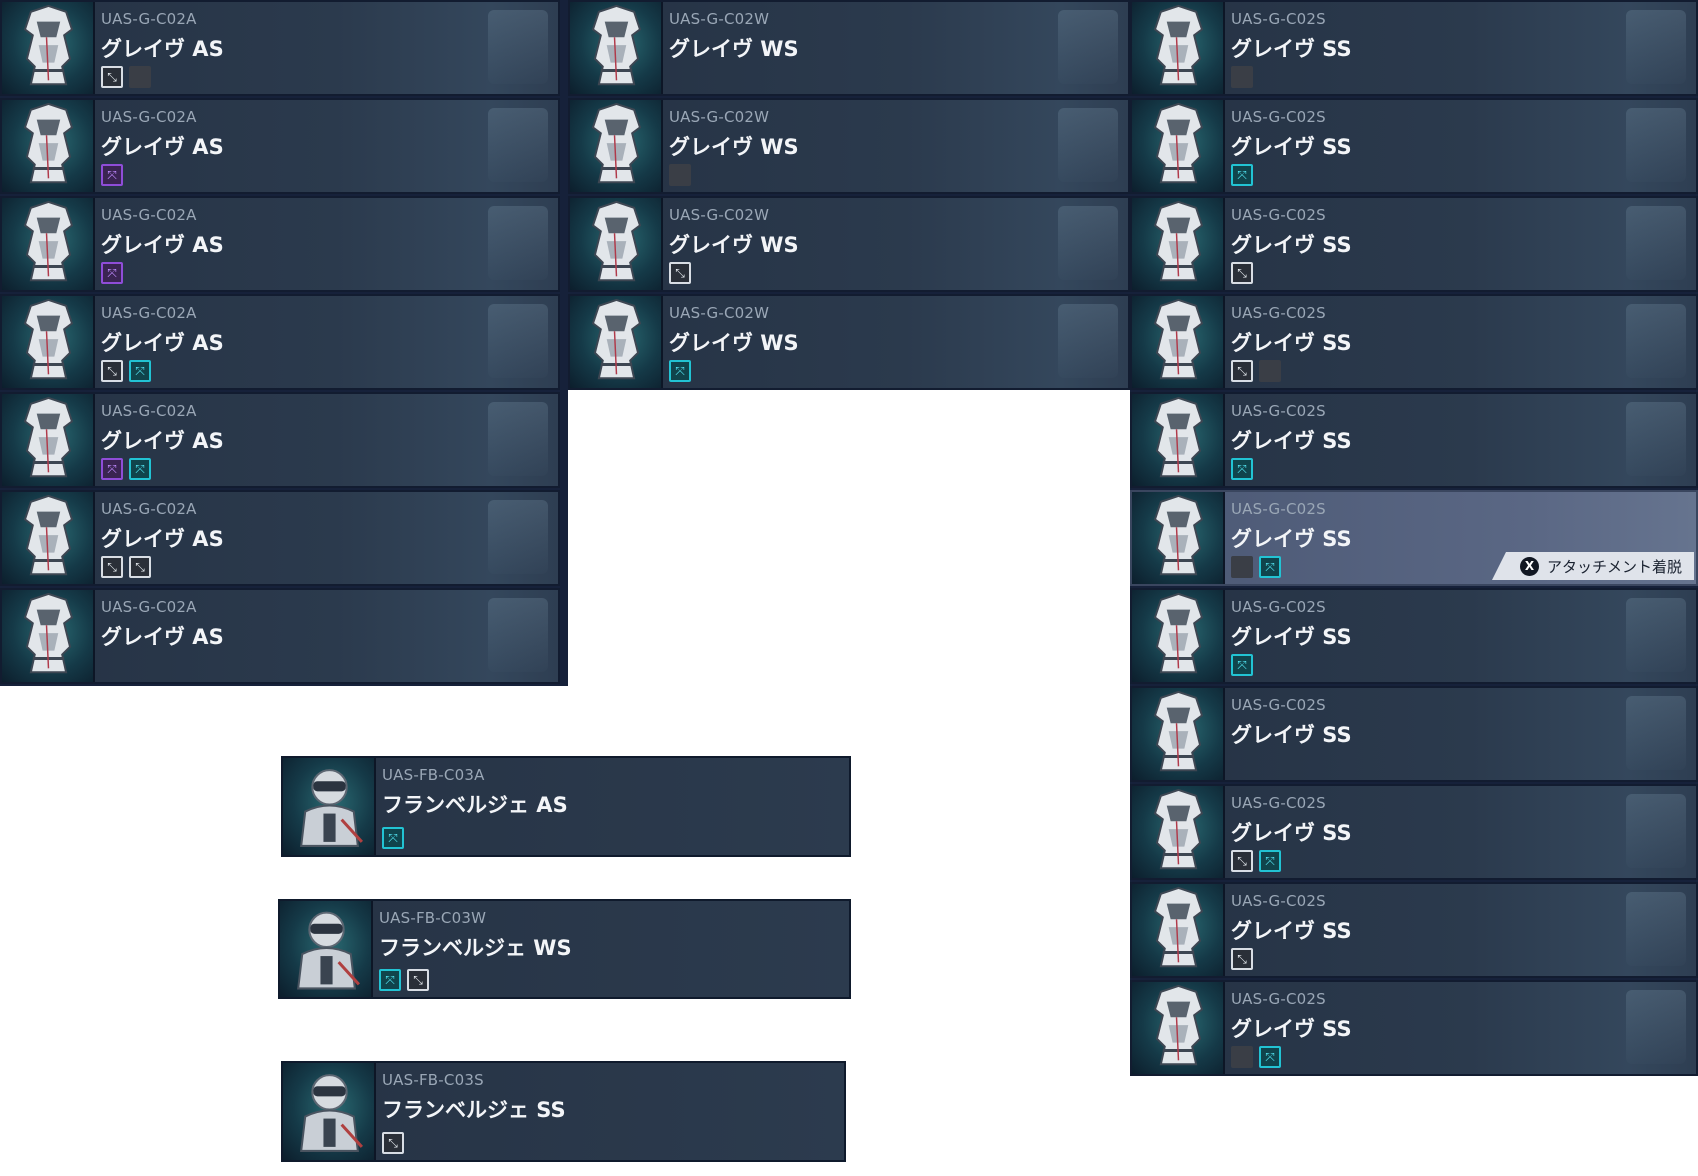 This screenshot has height=1176, width=1698. I want to click on equipment-card: UAS-FB-C03A フランベルジェ AS ⤧, so click(566, 806).